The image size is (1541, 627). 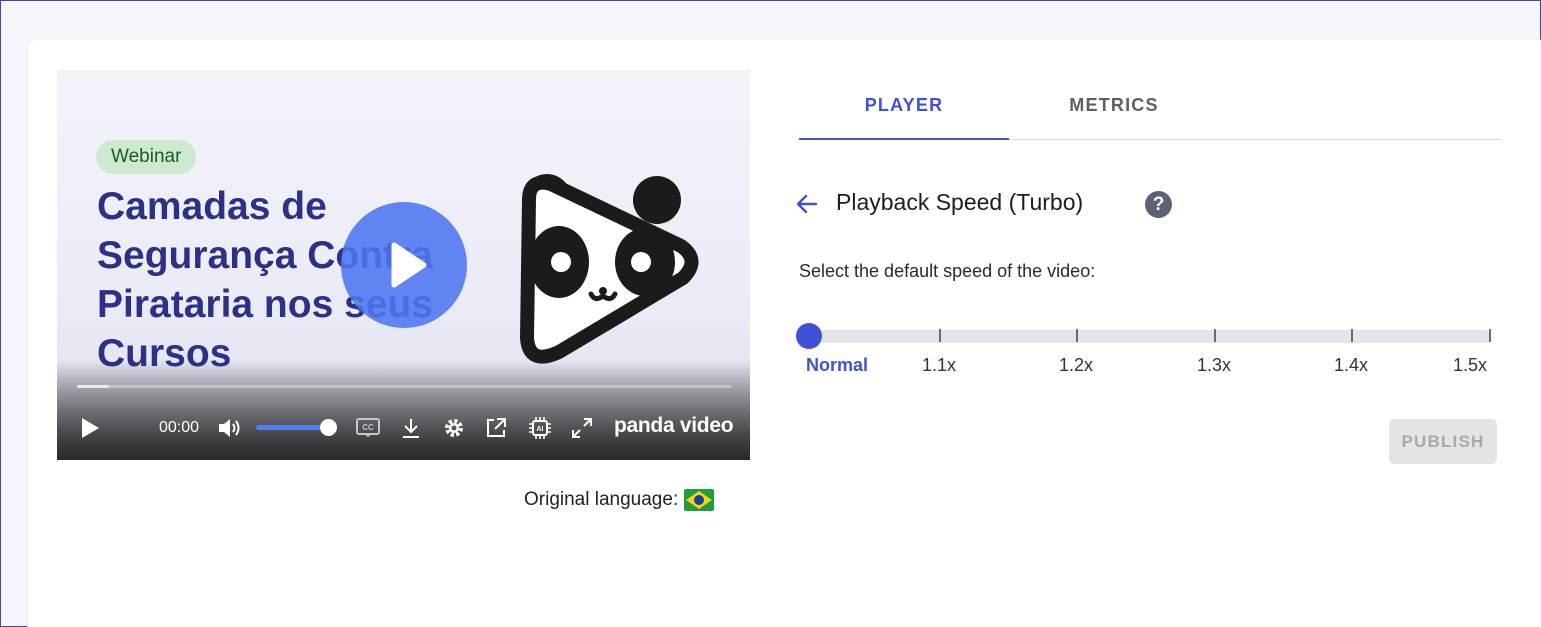 I want to click on settings-button, so click(x=454, y=428).